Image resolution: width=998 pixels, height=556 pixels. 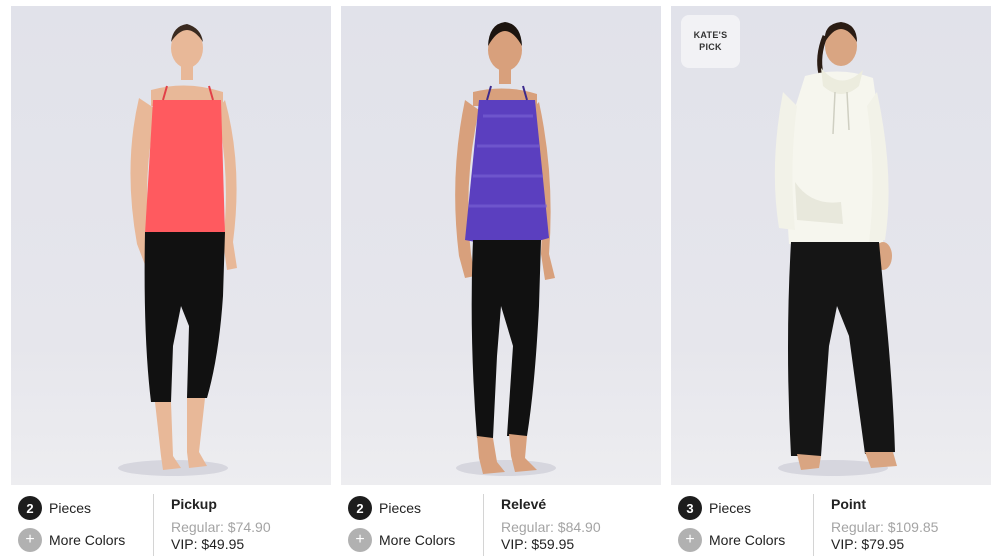 I want to click on product-name: Relevé, so click(x=523, y=504).